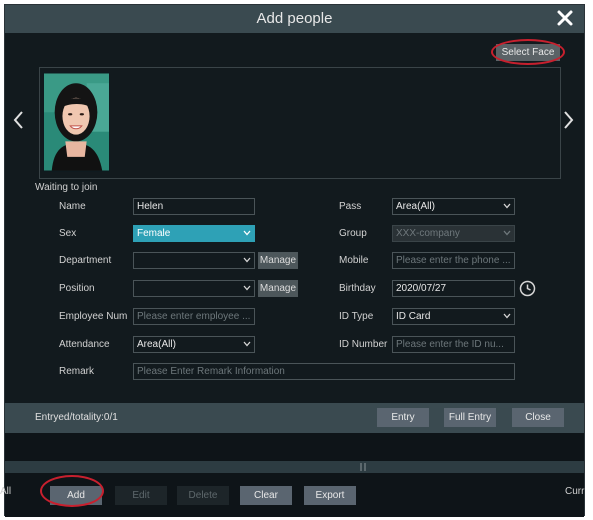  I want to click on id-type-select: ID Card, so click(453, 316).